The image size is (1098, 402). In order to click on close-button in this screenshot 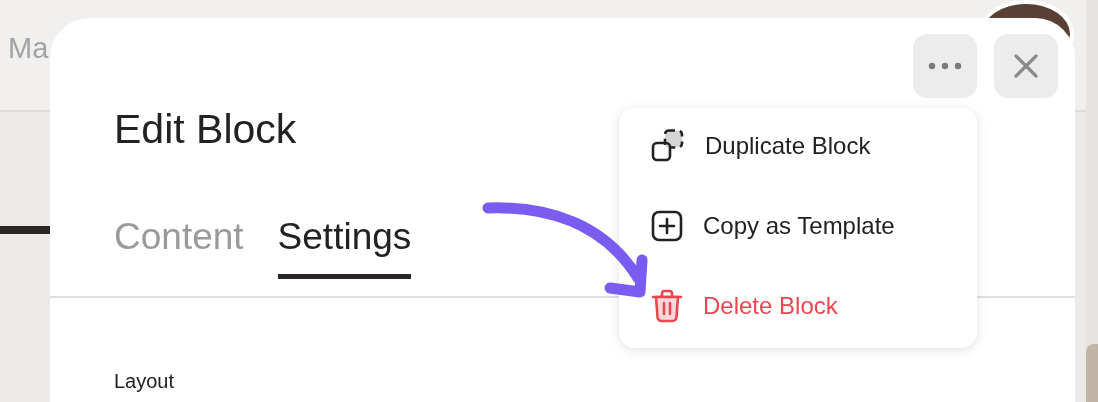, I will do `click(1026, 66)`.